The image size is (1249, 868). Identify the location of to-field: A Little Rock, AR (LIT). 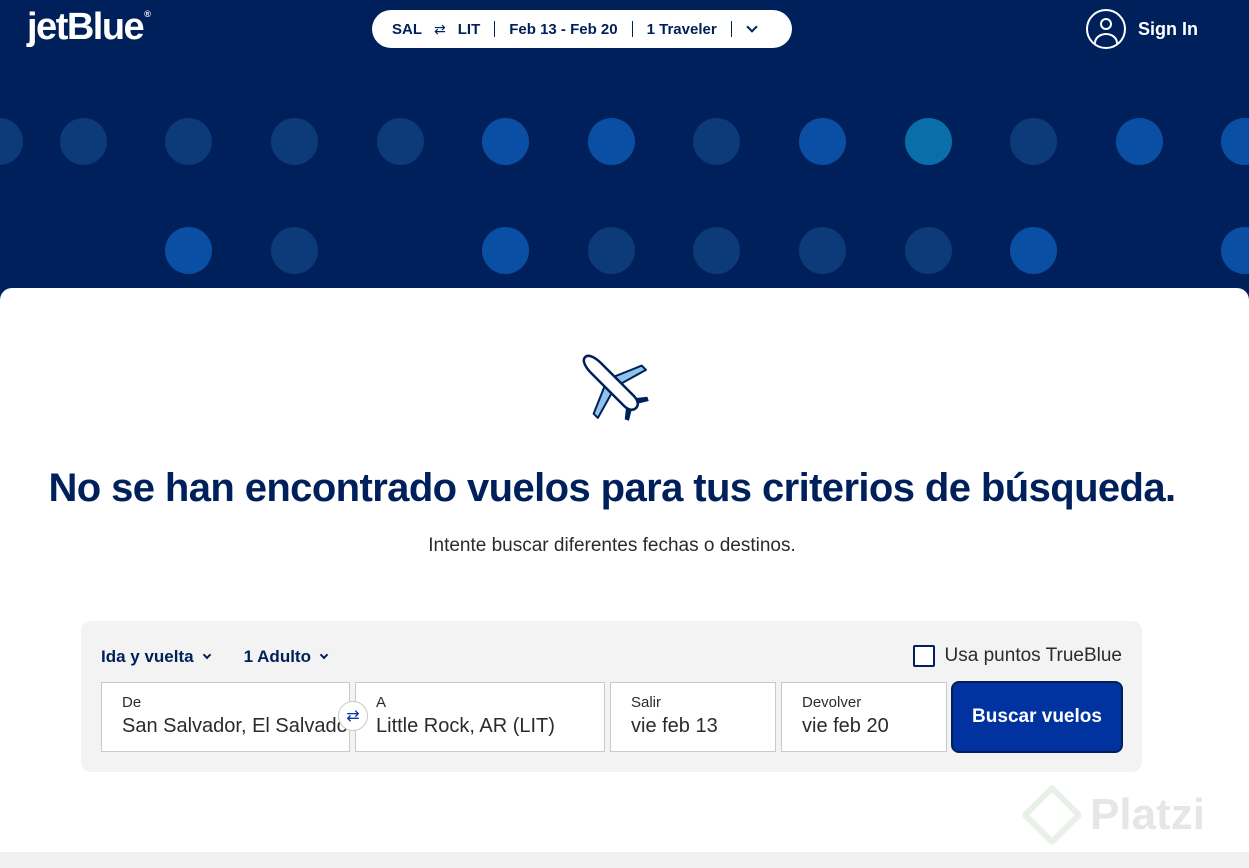
(480, 717).